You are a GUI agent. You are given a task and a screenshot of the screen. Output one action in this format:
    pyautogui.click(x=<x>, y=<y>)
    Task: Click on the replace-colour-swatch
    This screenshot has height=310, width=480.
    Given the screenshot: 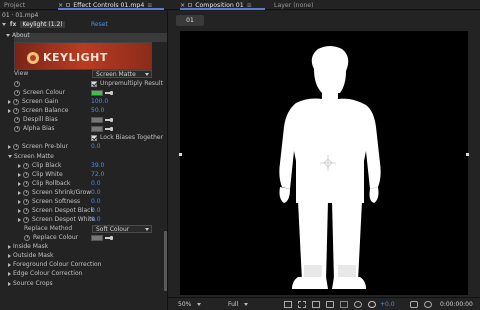 What is the action you would take?
    pyautogui.click(x=97, y=237)
    